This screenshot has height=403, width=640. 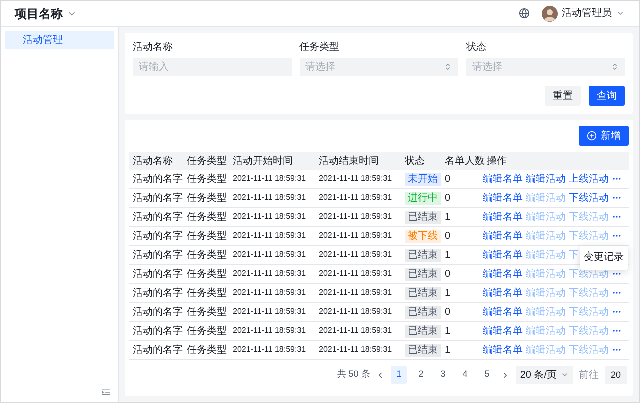 What do you see at coordinates (423, 198) in the screenshot?
I see `status-tag: 进行中` at bounding box center [423, 198].